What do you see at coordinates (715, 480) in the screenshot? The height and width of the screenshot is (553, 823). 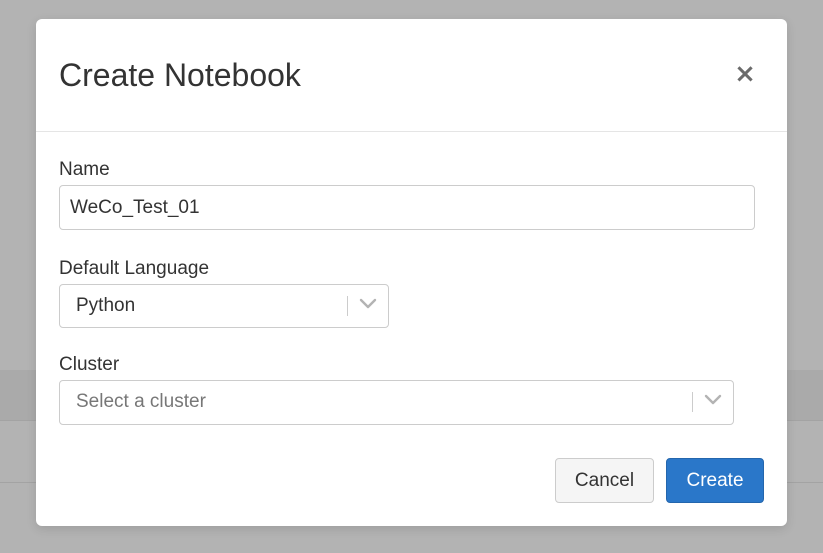 I see `create-button: Create` at bounding box center [715, 480].